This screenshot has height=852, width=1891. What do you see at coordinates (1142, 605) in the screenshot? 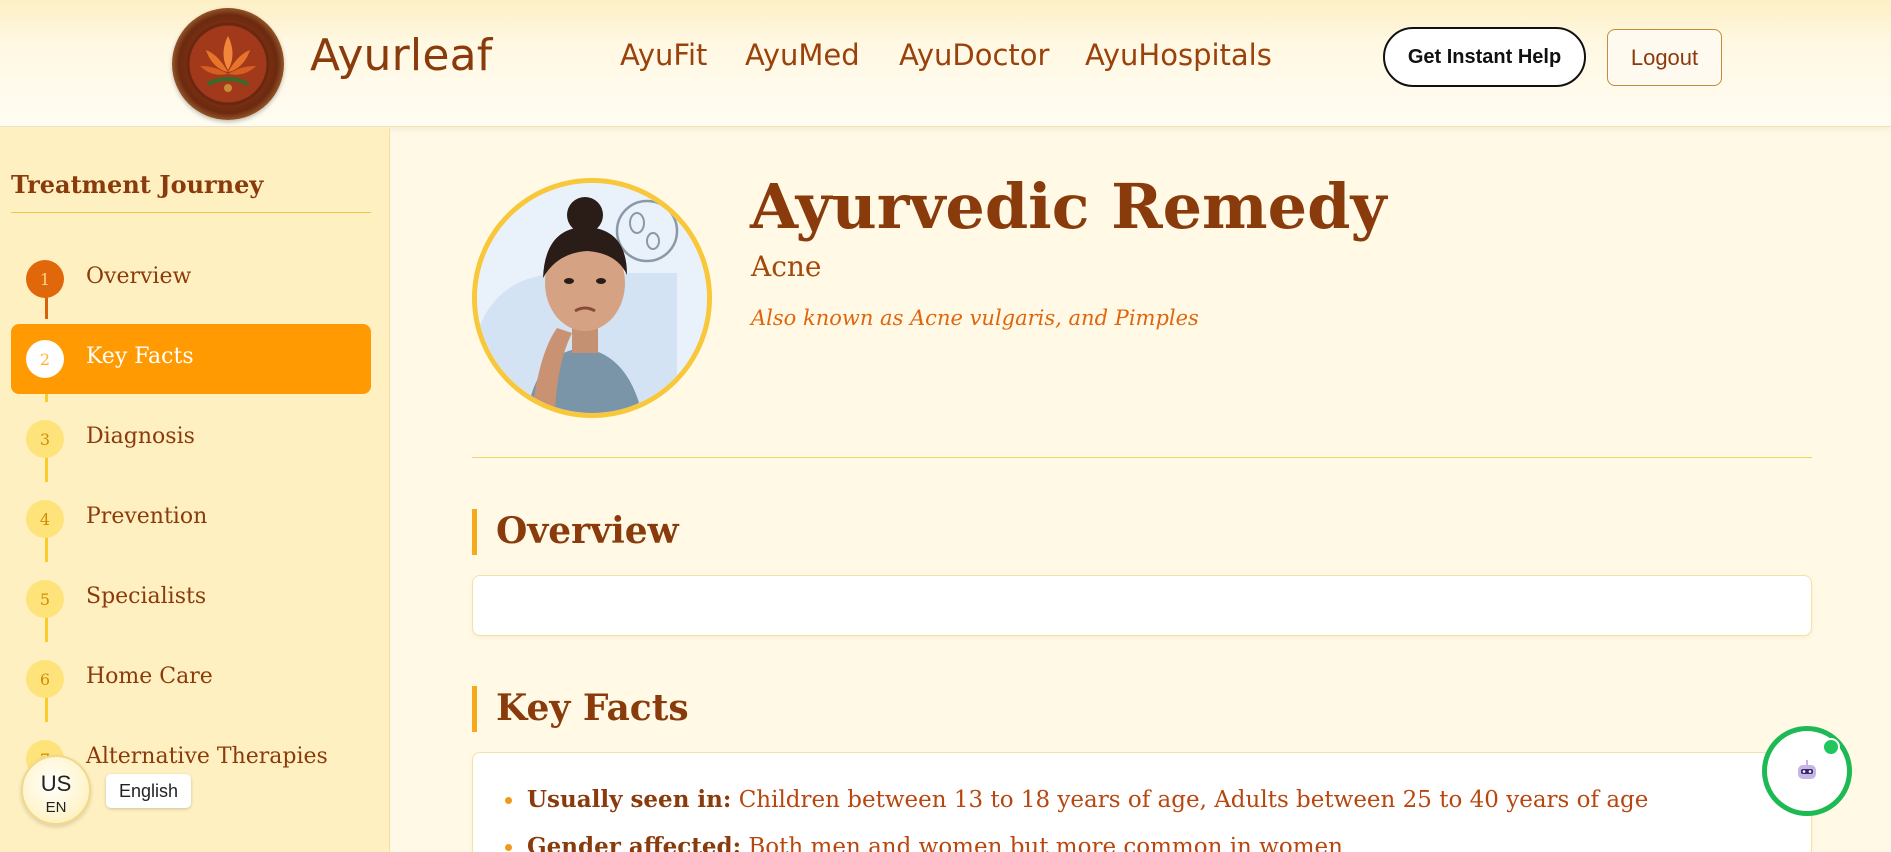
I see `overview-card` at bounding box center [1142, 605].